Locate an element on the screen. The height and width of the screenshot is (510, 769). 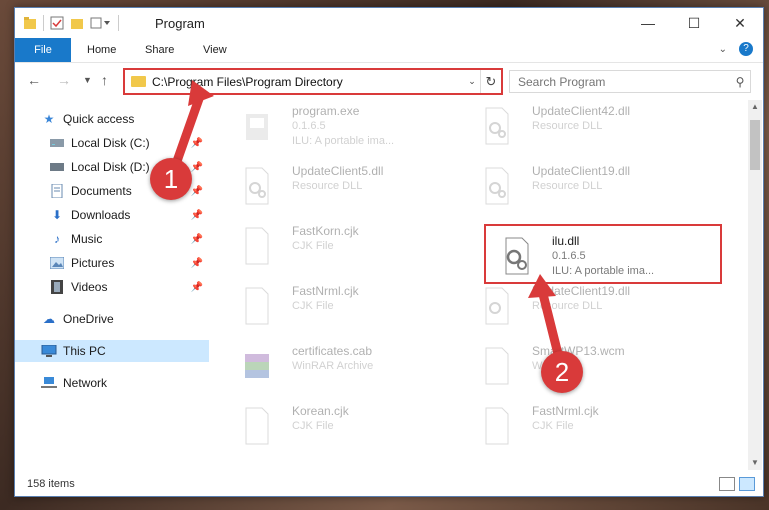
window-title: Program is located at coordinates (180, 23).